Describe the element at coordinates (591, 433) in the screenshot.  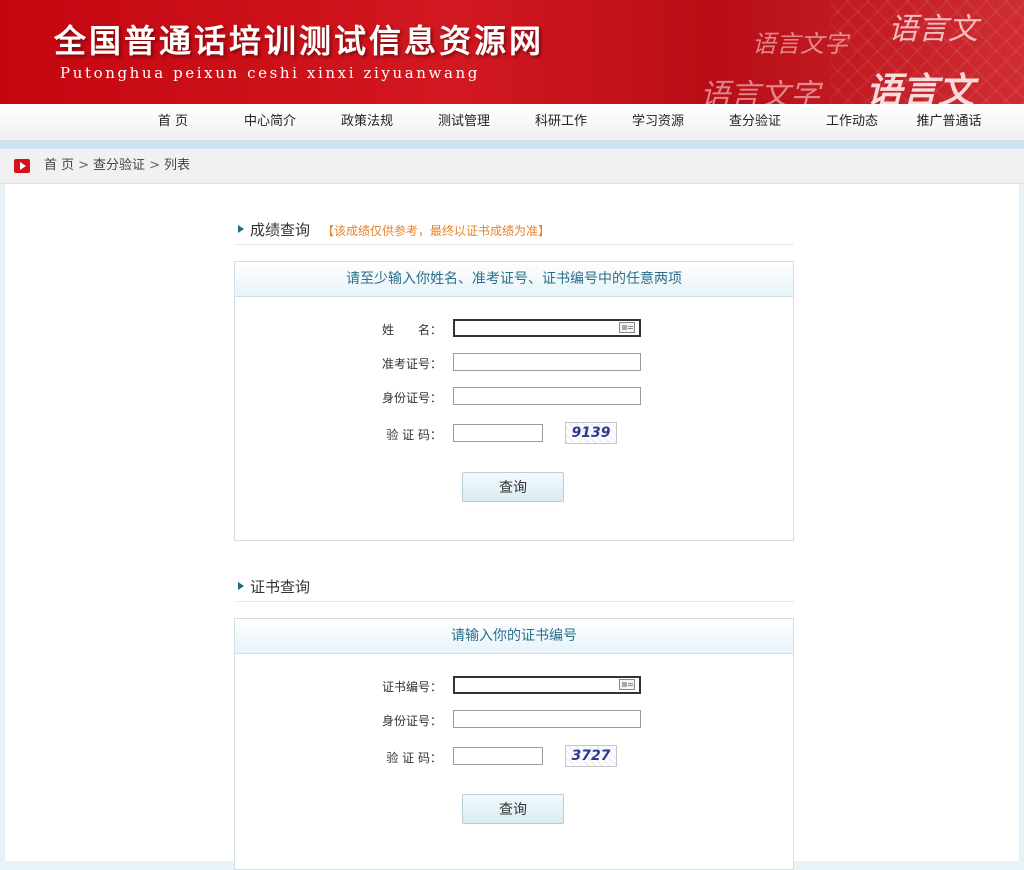
I see `captcha-image: 9139` at that location.